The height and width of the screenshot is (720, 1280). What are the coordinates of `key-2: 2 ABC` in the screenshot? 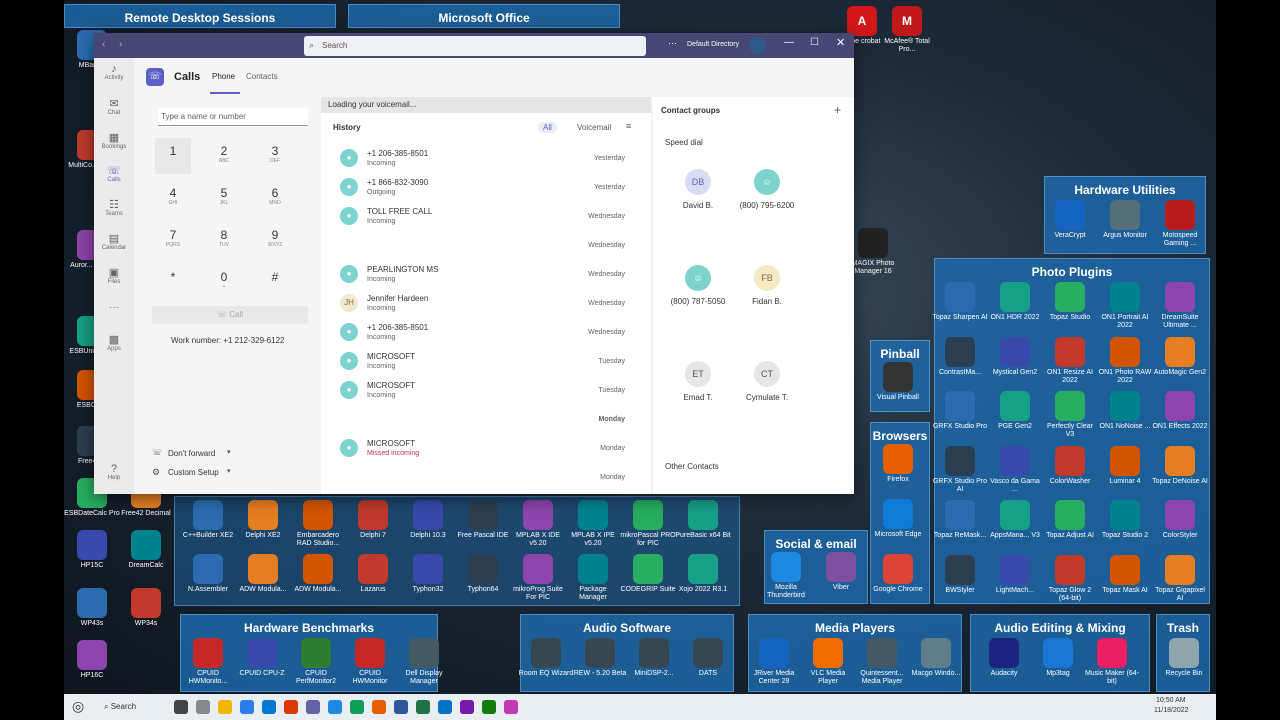 It's located at (224, 151).